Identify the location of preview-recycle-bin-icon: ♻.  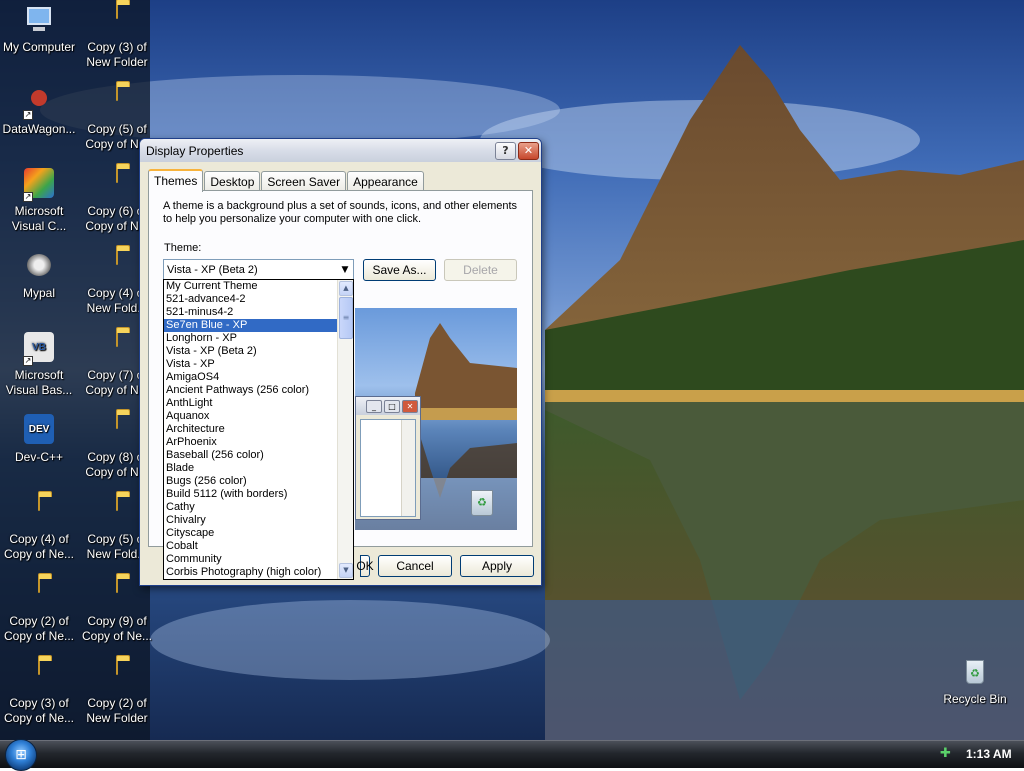
(482, 503).